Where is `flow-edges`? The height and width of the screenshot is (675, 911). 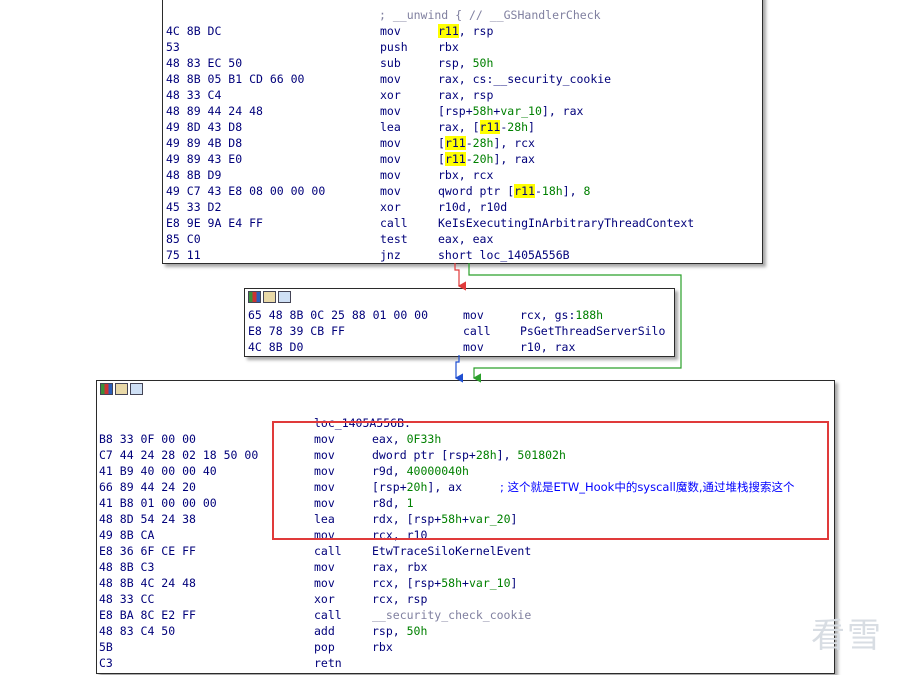
flow-edges is located at coordinates (568, 323).